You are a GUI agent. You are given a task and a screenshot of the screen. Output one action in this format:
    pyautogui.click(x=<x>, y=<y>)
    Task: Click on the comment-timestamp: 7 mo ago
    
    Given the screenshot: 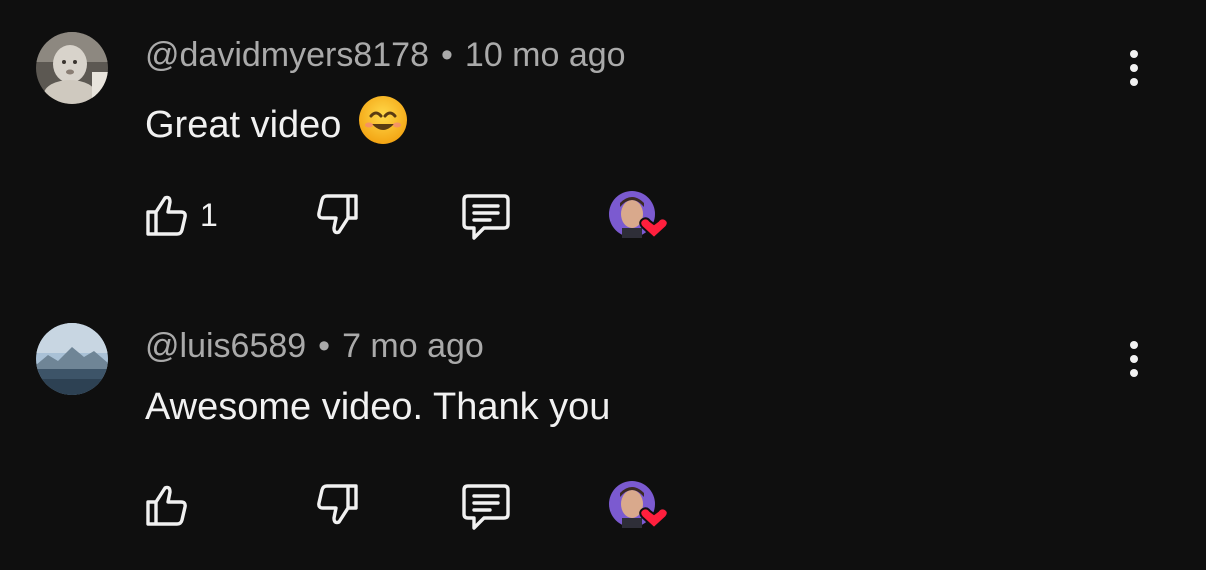 What is the action you would take?
    pyautogui.click(x=413, y=346)
    